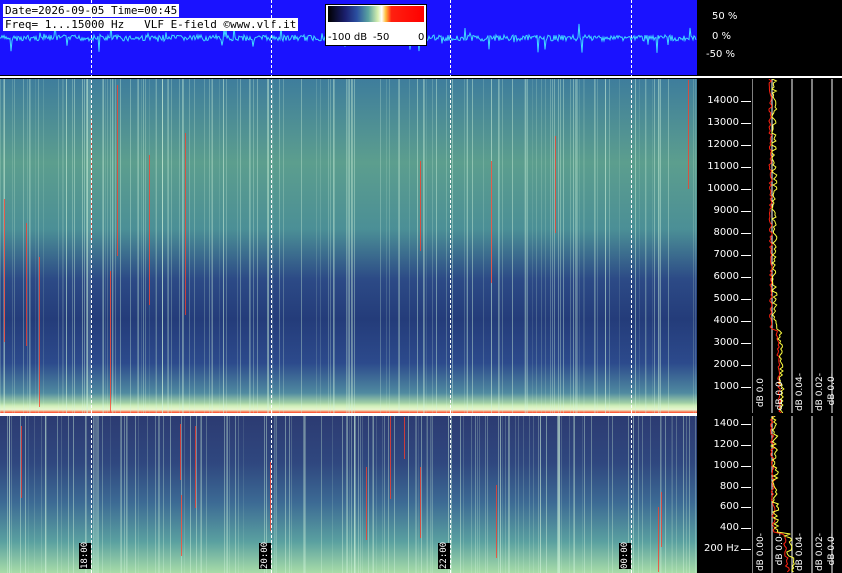 Image resolution: width=842 pixels, height=573 pixels. What do you see at coordinates (376, 25) in the screenshot?
I see `color-scale-legend: -100 dB -50 0` at bounding box center [376, 25].